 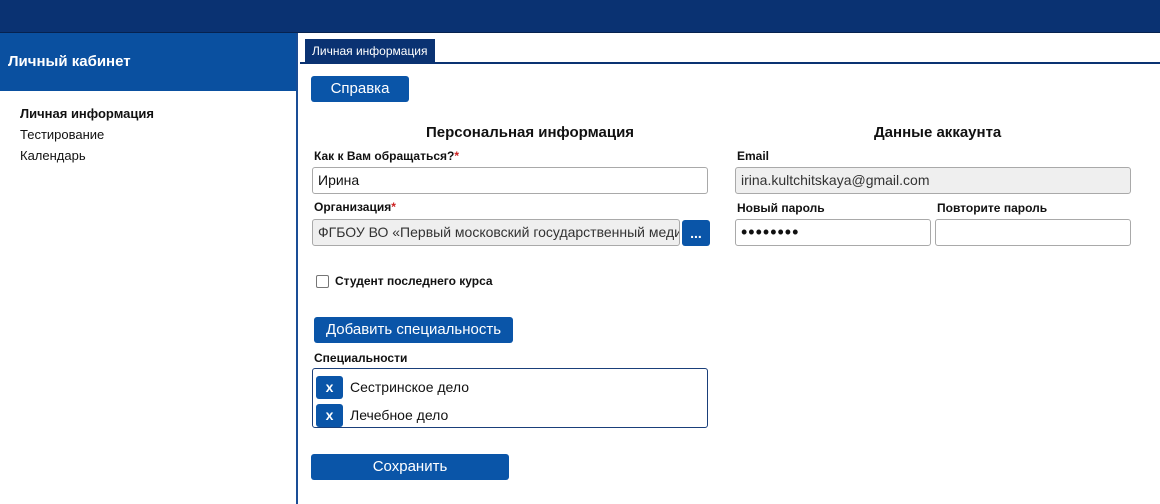 I want to click on account-data-heading: Данные аккаунта, so click(x=938, y=132).